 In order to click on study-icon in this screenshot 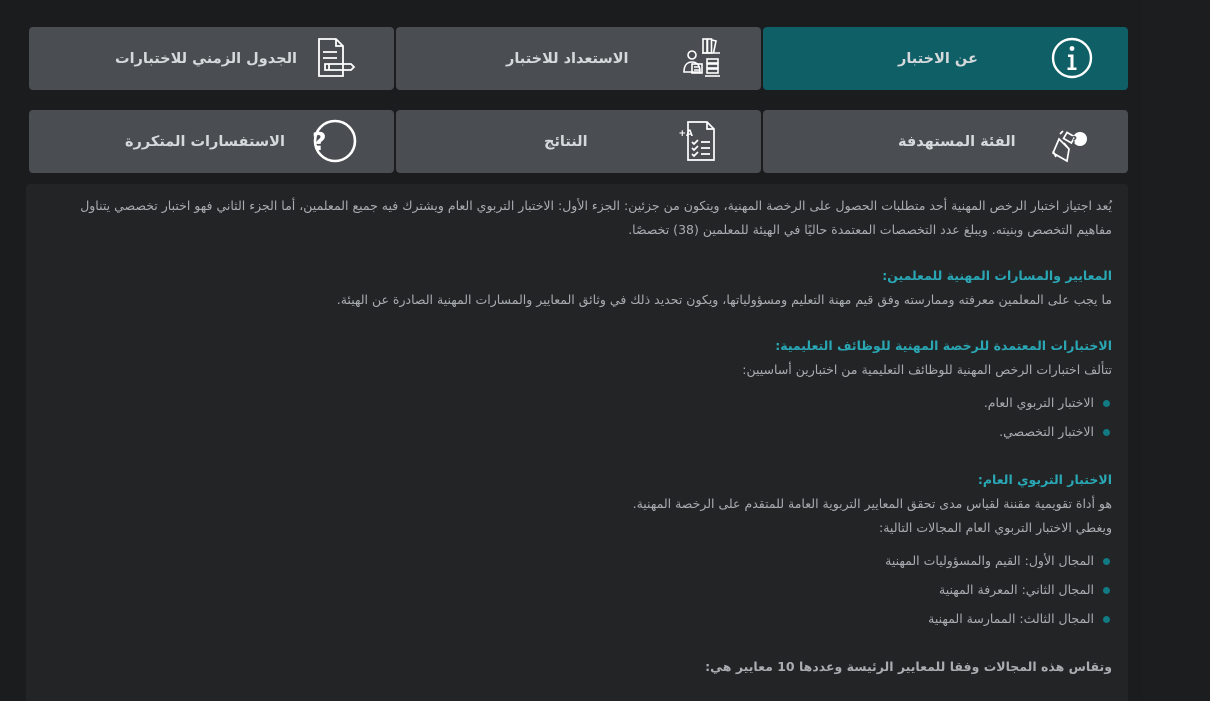, I will do `click(702, 58)`.